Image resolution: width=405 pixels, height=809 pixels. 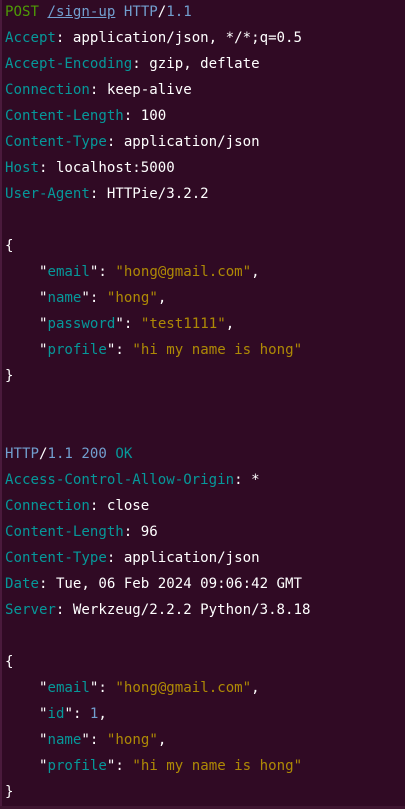 I want to click on header-value: Tue, 06 Feb 2024 09:06:42 GMT, so click(x=179, y=584).